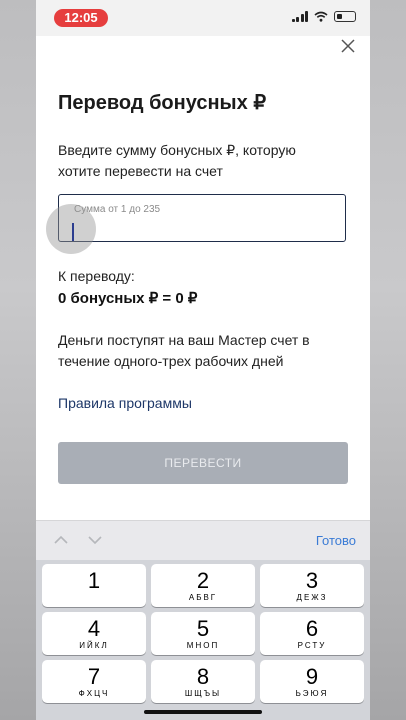  What do you see at coordinates (312, 681) in the screenshot?
I see `key-9: 9 ЬЭЮЯ` at bounding box center [312, 681].